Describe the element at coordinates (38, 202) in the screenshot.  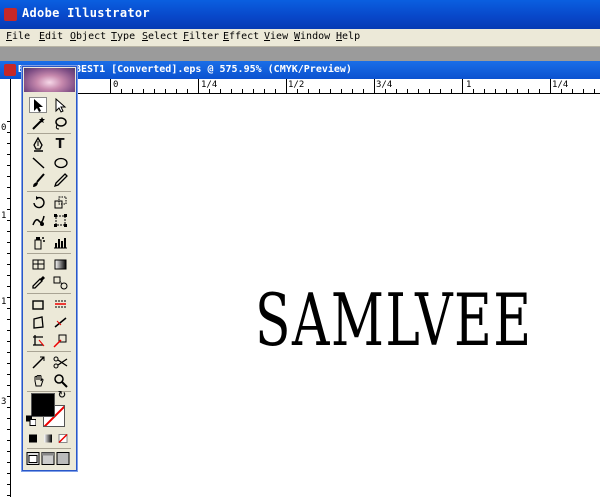
I see `rotate-tool-icon` at that location.